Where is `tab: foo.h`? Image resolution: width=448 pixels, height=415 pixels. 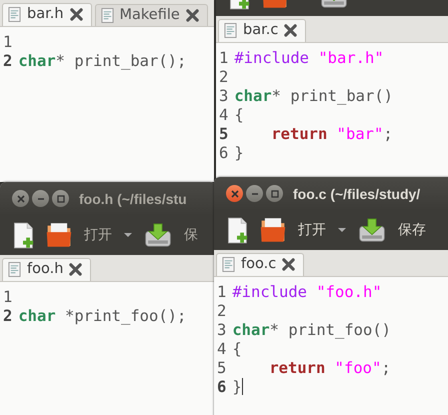 tab: foo.h is located at coordinates (47, 269).